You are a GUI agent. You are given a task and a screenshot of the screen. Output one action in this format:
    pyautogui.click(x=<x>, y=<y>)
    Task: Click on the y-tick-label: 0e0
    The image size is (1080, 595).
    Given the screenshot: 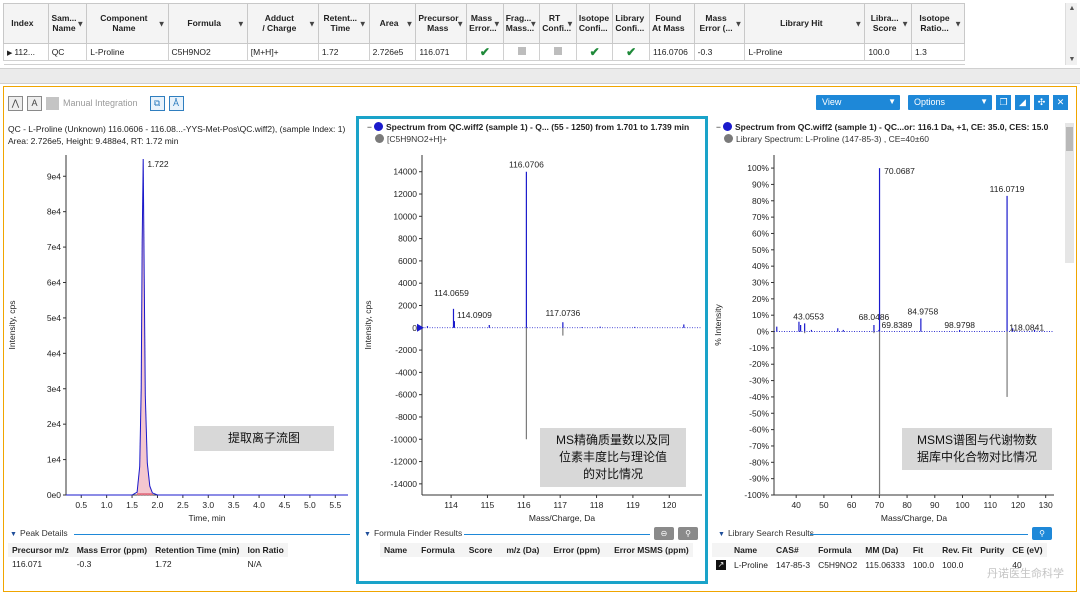 What is the action you would take?
    pyautogui.click(x=54, y=495)
    